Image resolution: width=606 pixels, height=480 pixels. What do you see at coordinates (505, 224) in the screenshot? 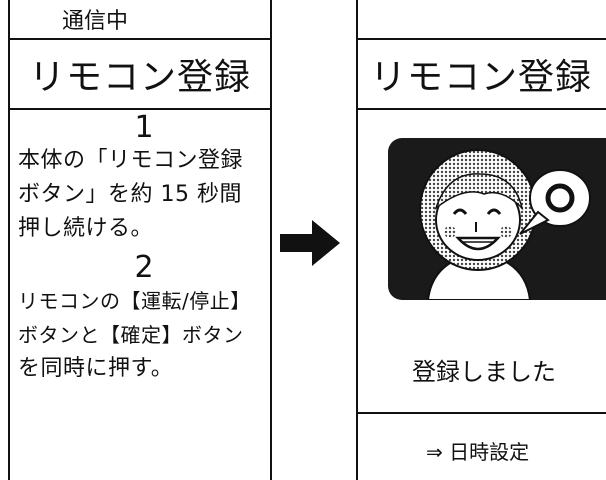
I see `smiling-person-icon` at bounding box center [505, 224].